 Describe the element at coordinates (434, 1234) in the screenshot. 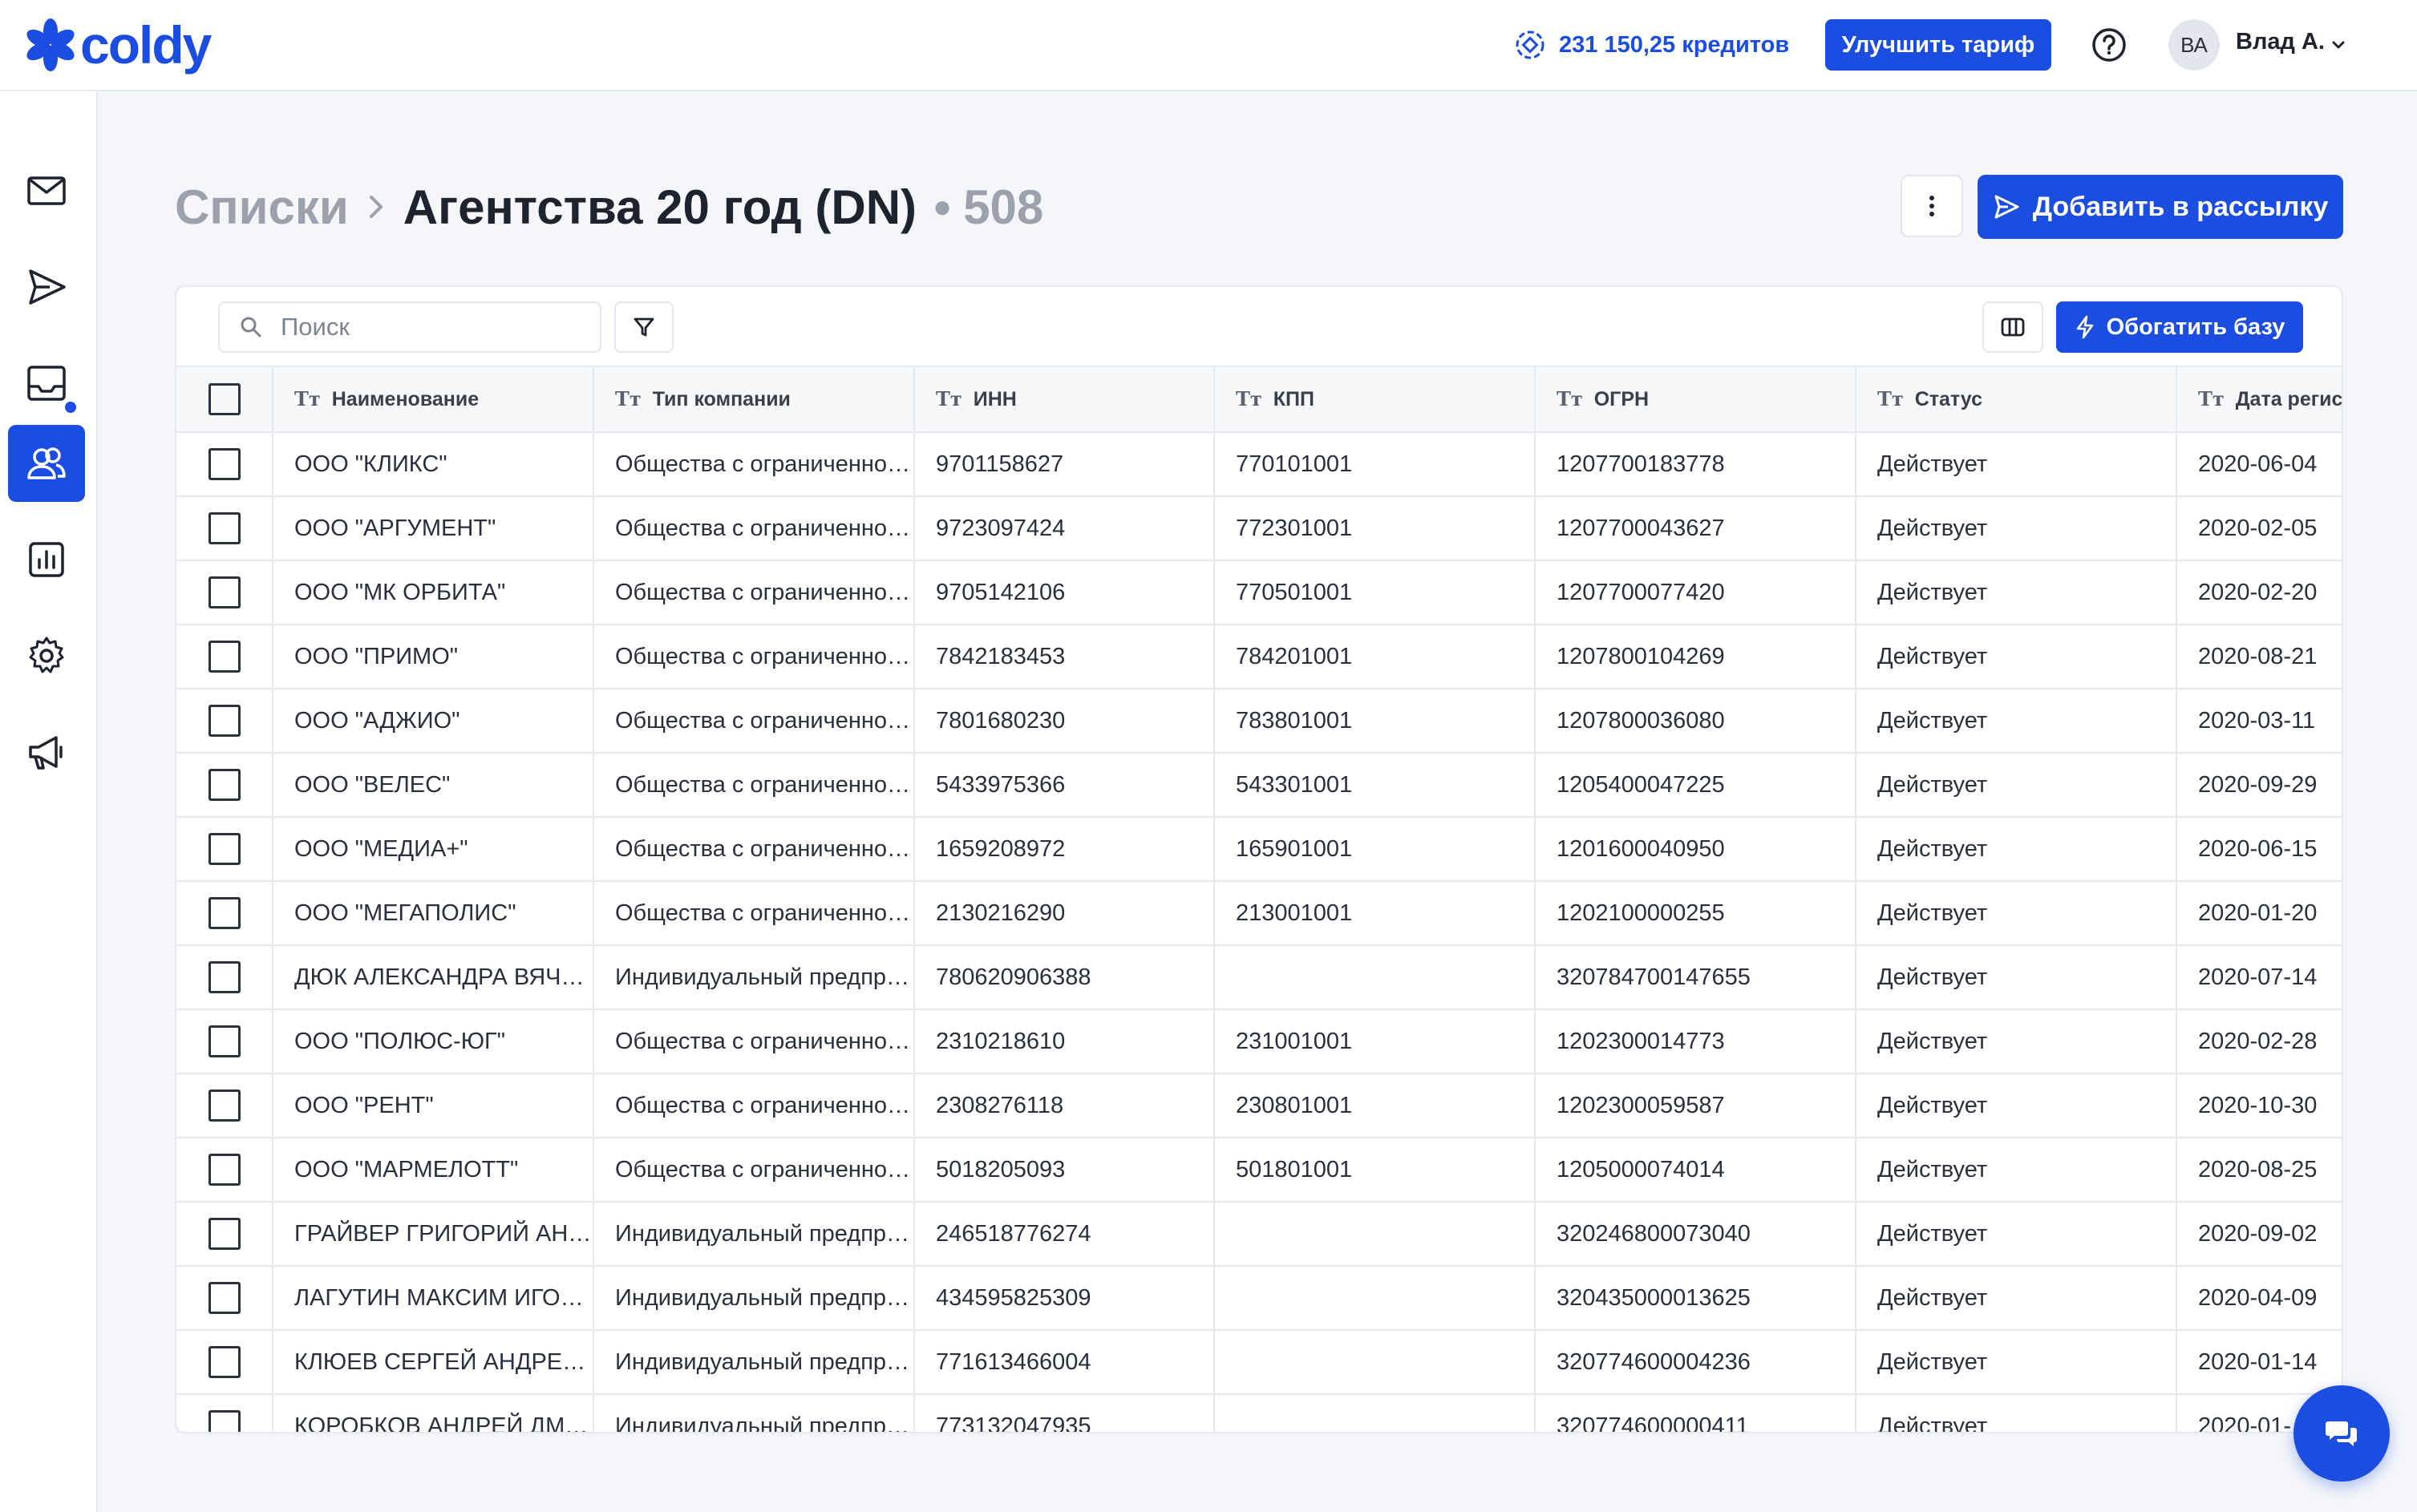

I see `cell-name: ГРАЙВЕР ГРИГОРИЙ АНДРЕЕВИЧ` at that location.